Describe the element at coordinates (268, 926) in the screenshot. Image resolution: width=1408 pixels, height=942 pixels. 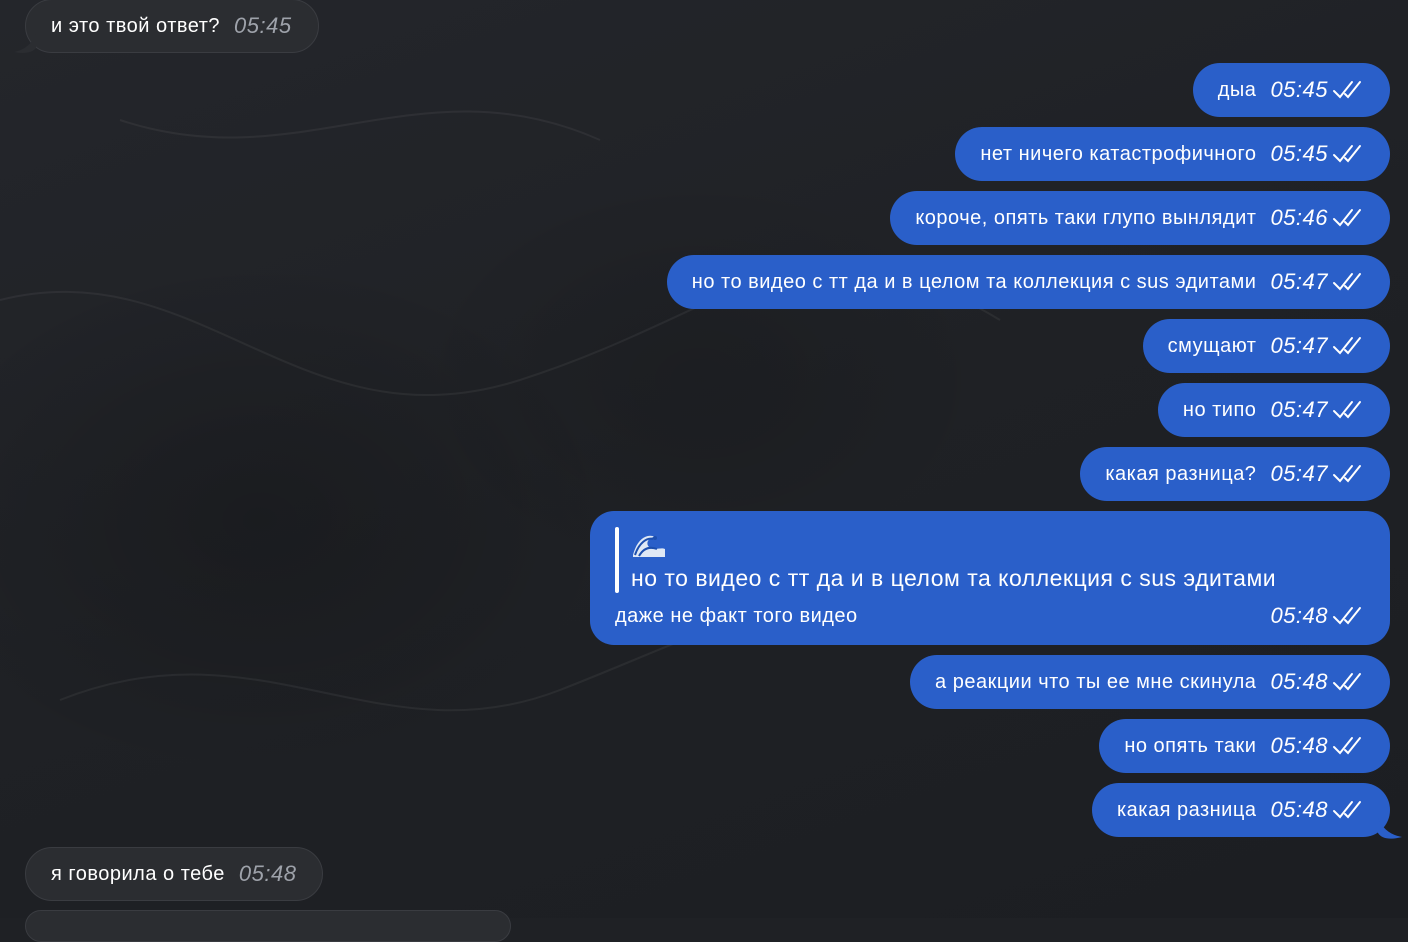
I see `message-bubble-incoming-partial` at that location.